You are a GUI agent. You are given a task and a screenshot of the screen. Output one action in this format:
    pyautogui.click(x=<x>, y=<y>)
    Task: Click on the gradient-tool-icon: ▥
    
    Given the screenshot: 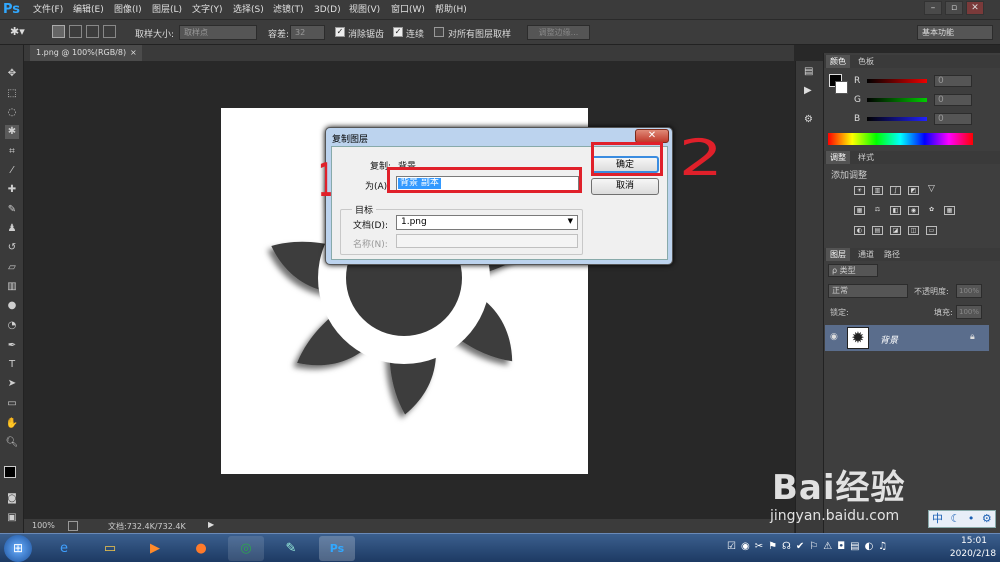 What is the action you would take?
    pyautogui.click(x=12, y=287)
    